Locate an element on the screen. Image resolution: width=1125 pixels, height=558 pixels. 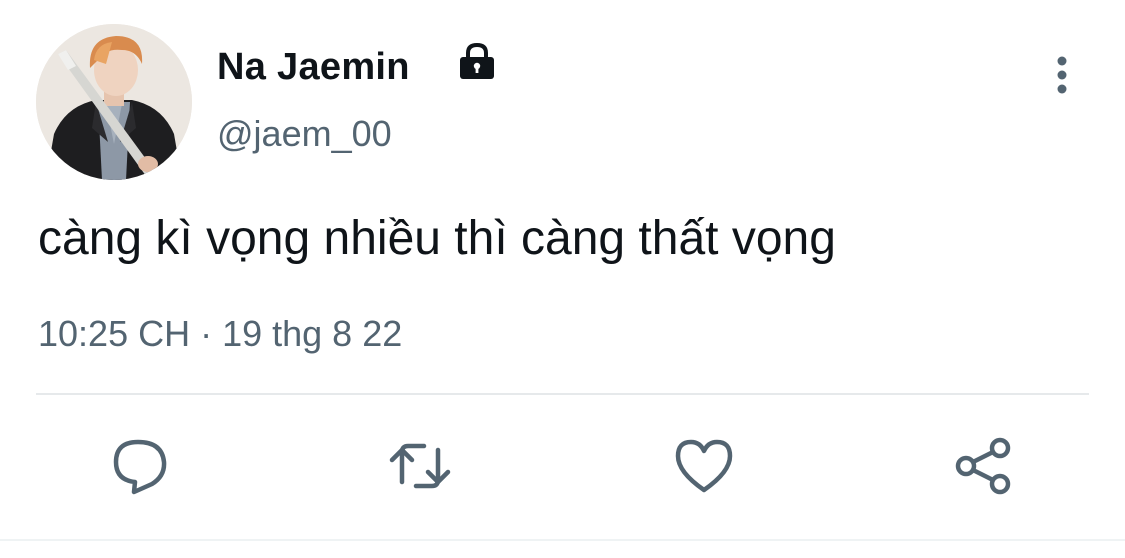
tweet-timestamp: 10:25 CH · 19 thg 8 22 is located at coordinates (220, 334).